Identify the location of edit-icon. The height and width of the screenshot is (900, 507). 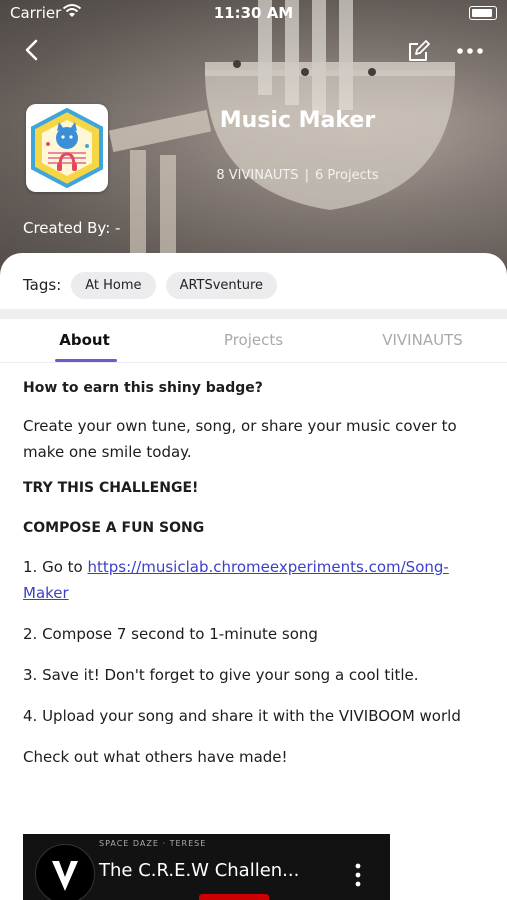
(419, 51).